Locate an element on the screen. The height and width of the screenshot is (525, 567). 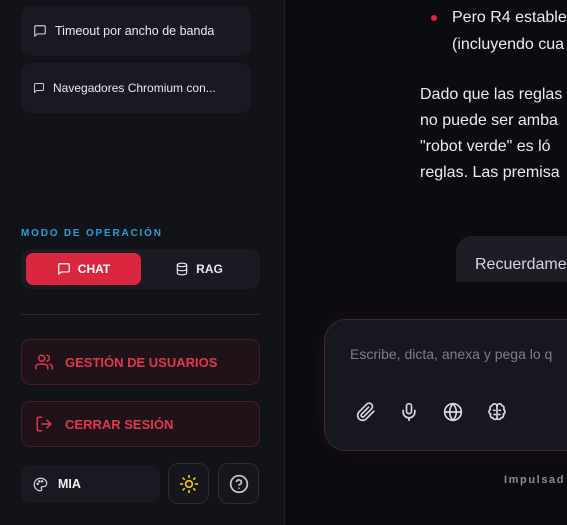
paperclip-icon is located at coordinates (365, 412).